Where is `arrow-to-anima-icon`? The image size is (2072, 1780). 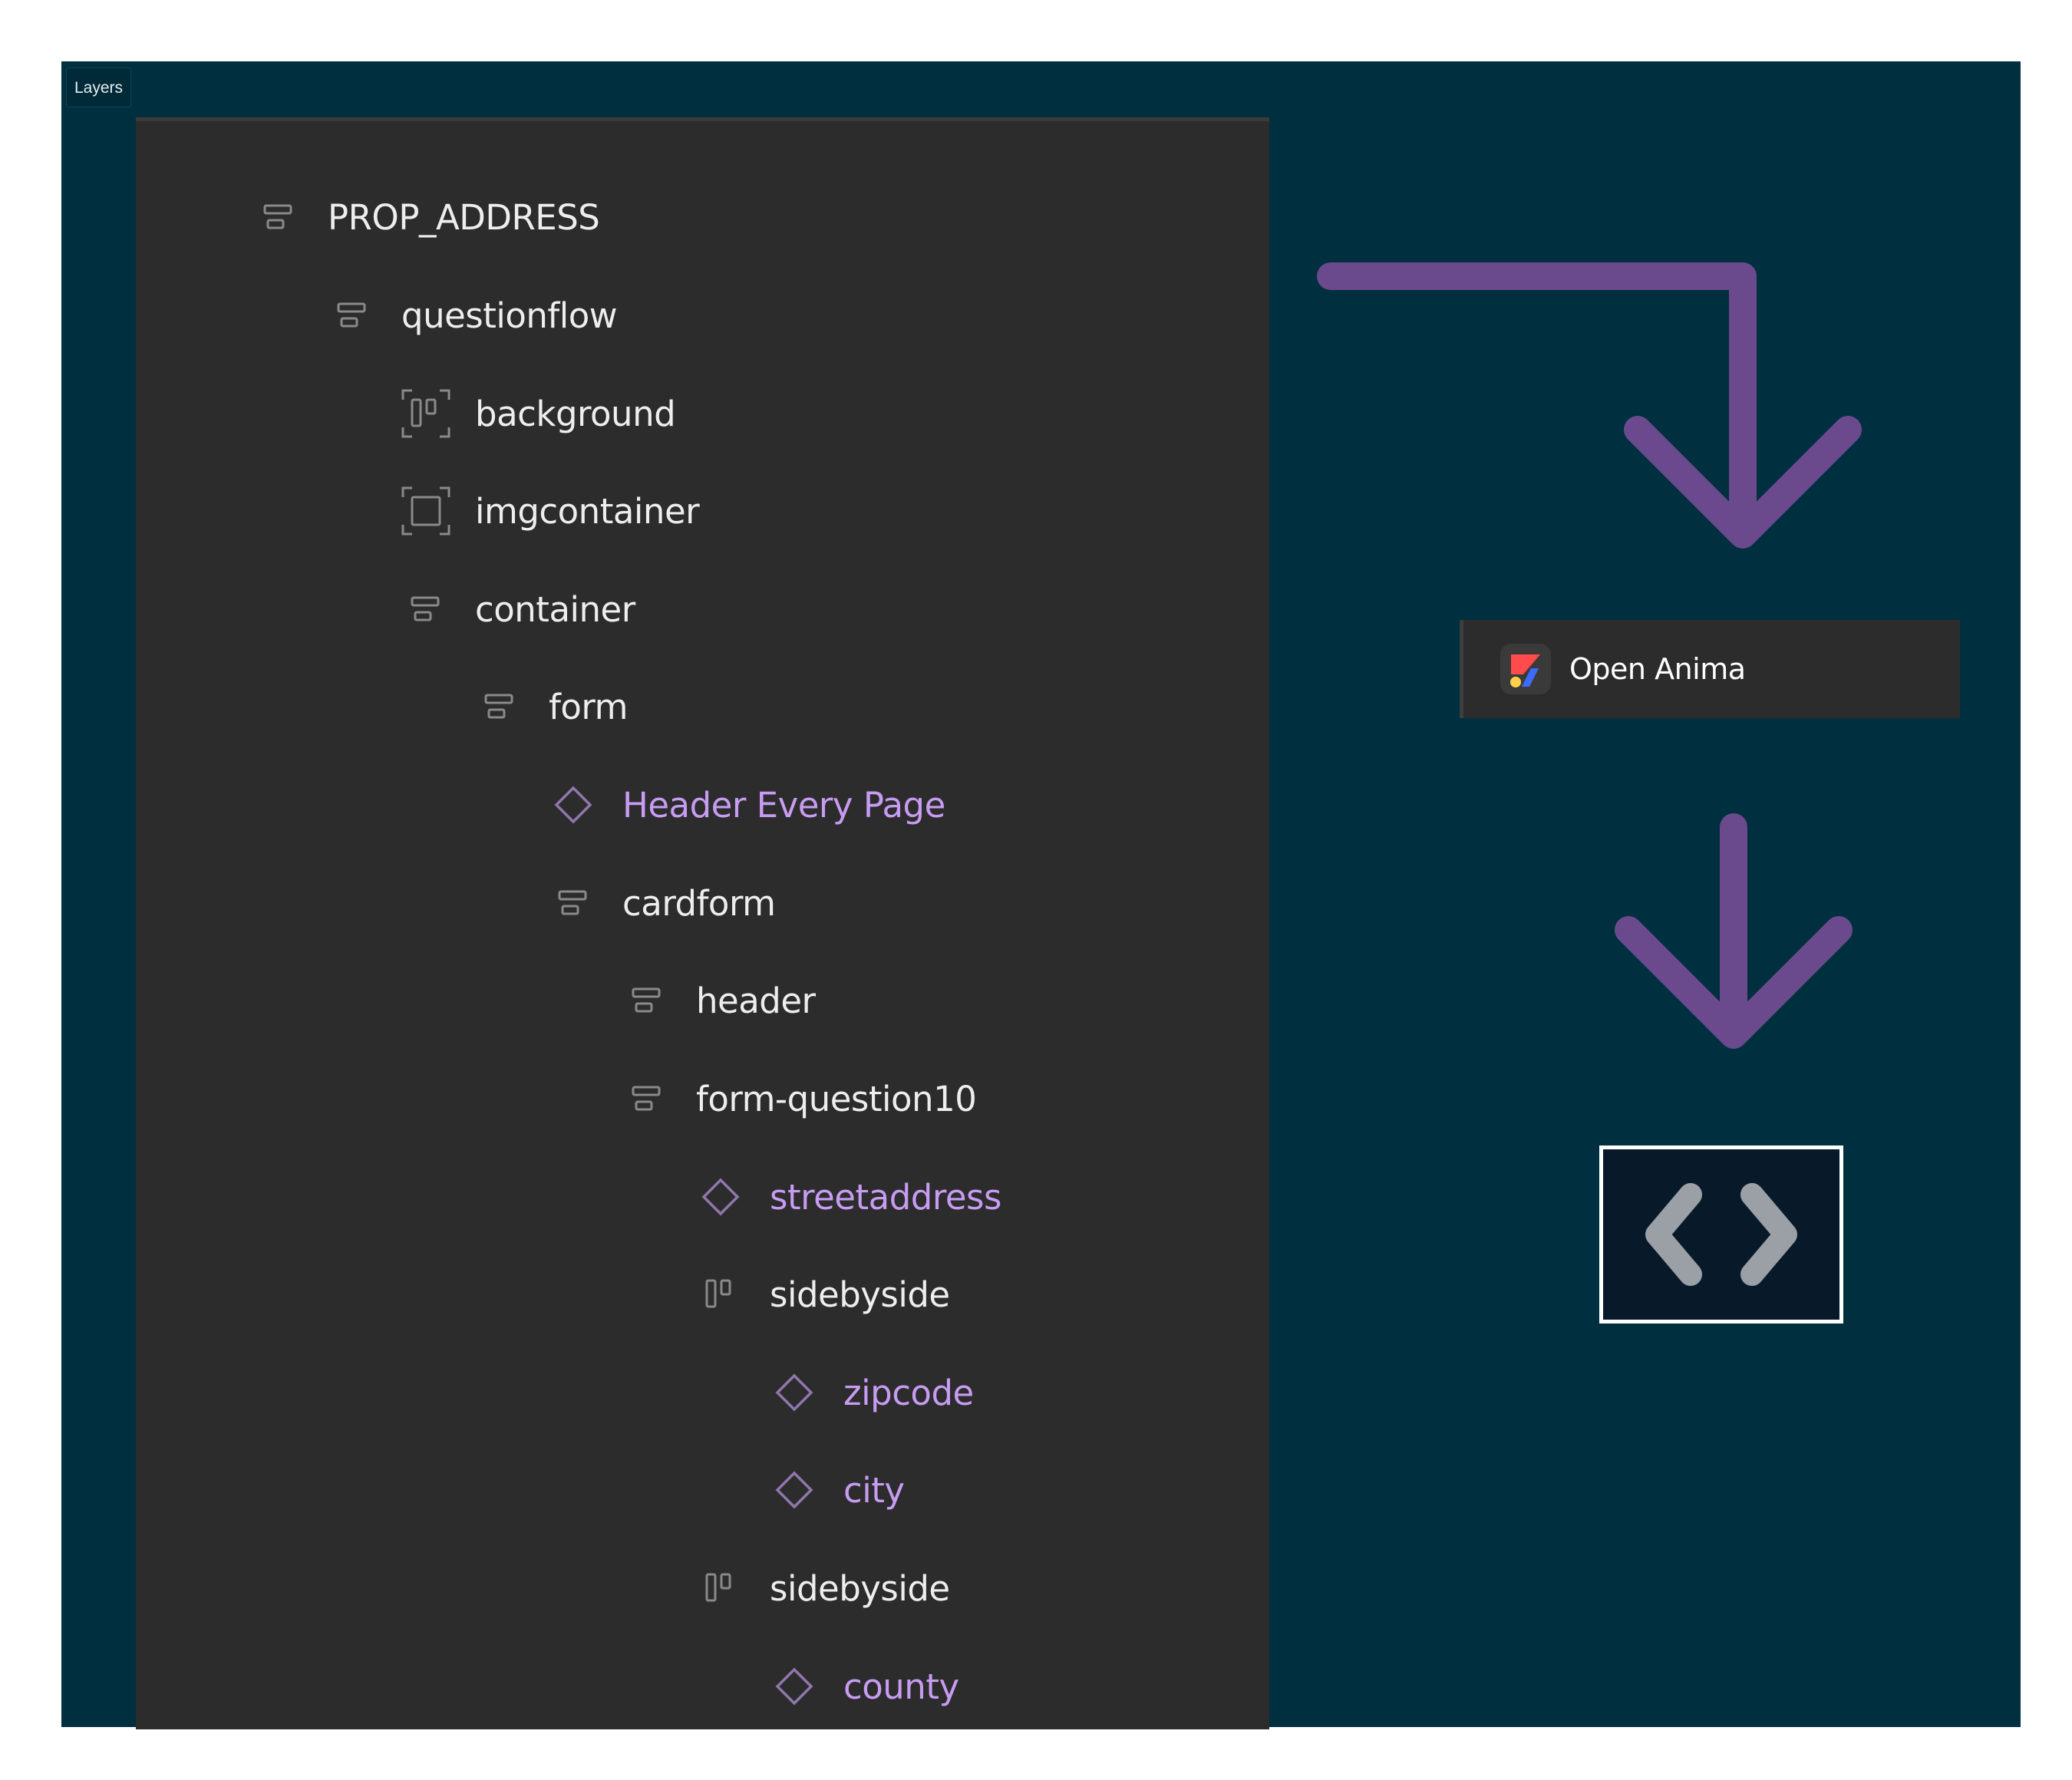 arrow-to-anima-icon is located at coordinates (1537, 398).